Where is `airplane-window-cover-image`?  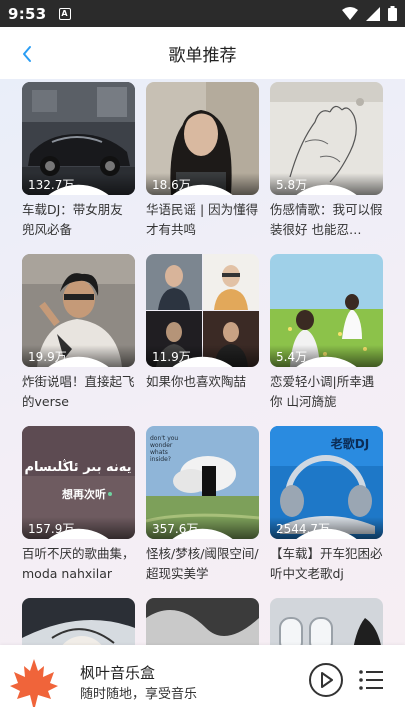 airplane-window-cover-image is located at coordinates (326, 621).